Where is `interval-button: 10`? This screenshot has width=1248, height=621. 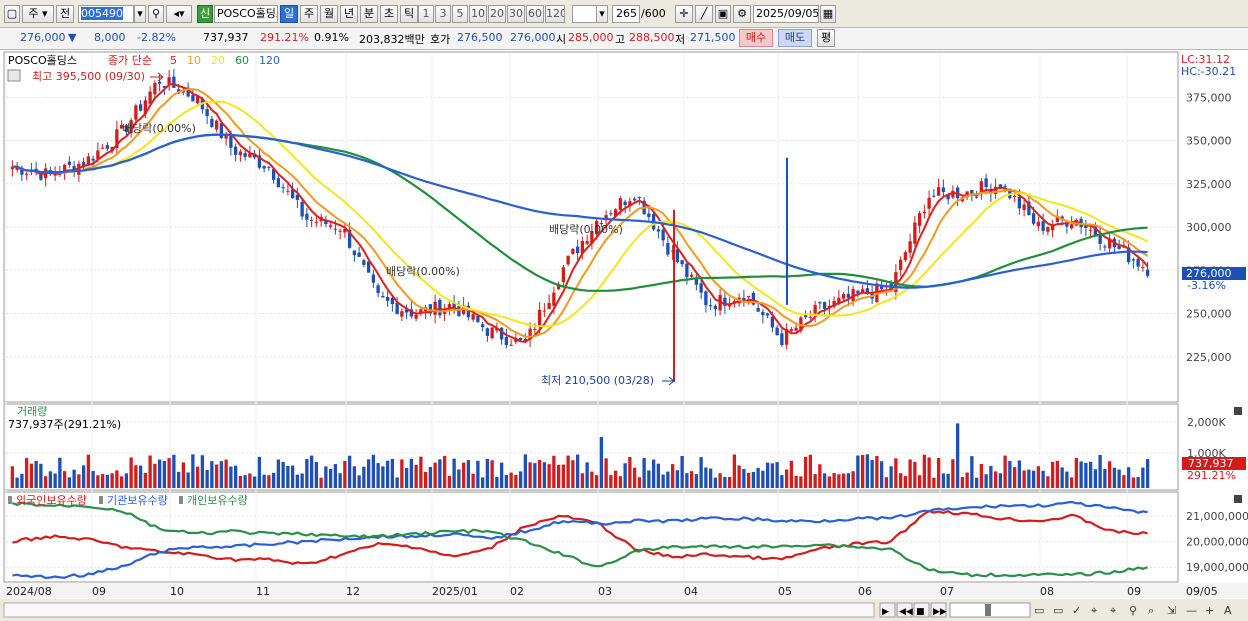 interval-button: 10 is located at coordinates (478, 14).